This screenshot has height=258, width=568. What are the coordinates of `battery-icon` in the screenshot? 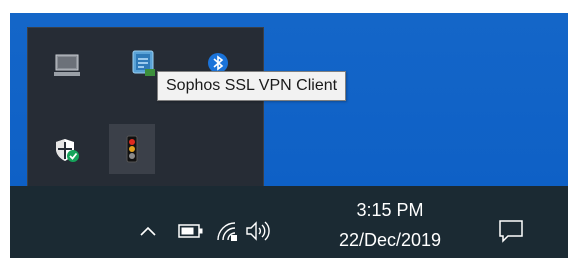 It's located at (191, 231).